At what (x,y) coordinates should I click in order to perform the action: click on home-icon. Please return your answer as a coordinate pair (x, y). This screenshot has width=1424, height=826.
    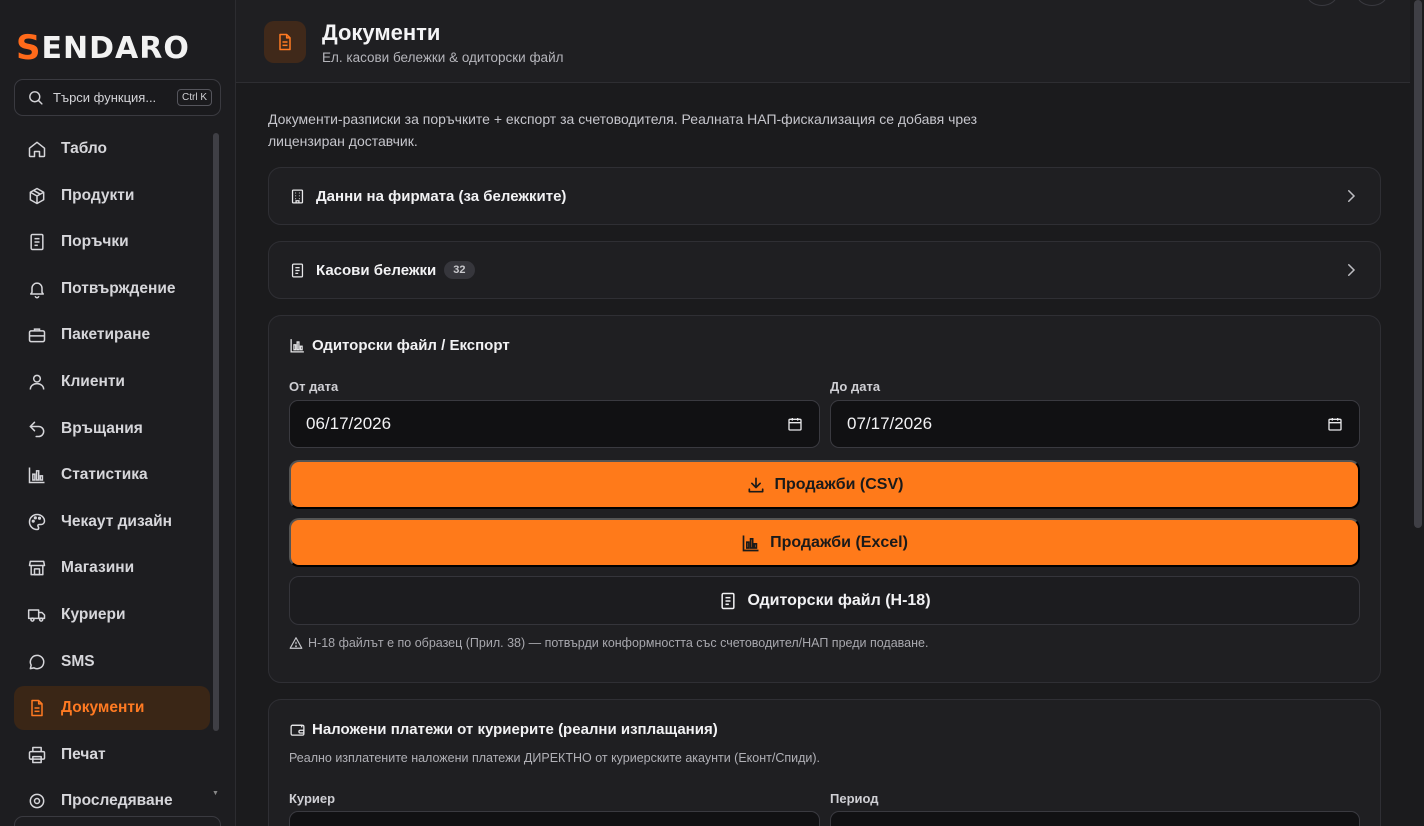
    Looking at the image, I should click on (37, 149).